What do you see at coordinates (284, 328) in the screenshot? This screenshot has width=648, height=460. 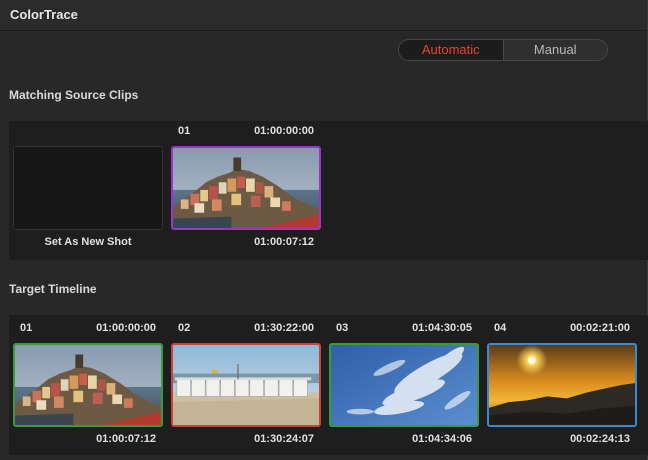 I see `clip-start-timecode: 01:30:22:00` at bounding box center [284, 328].